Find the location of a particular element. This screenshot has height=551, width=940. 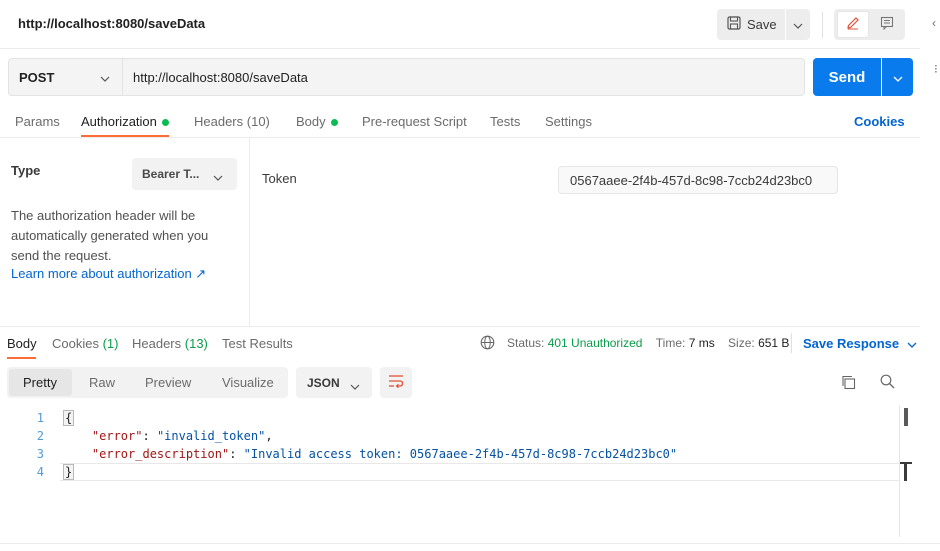

tab-params: Params is located at coordinates (37, 121).